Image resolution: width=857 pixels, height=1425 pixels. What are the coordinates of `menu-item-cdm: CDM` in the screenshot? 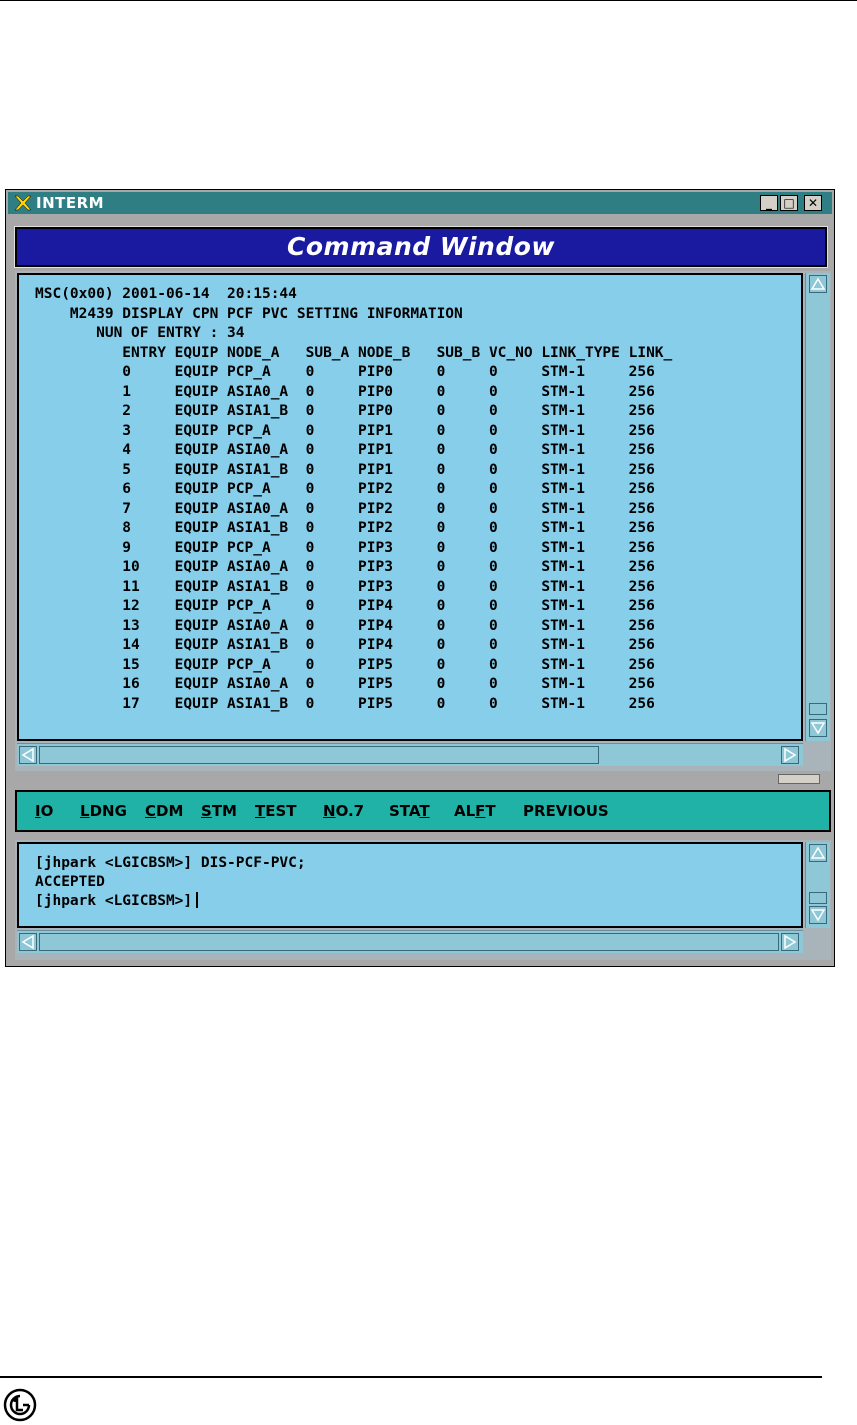 It's located at (164, 811).